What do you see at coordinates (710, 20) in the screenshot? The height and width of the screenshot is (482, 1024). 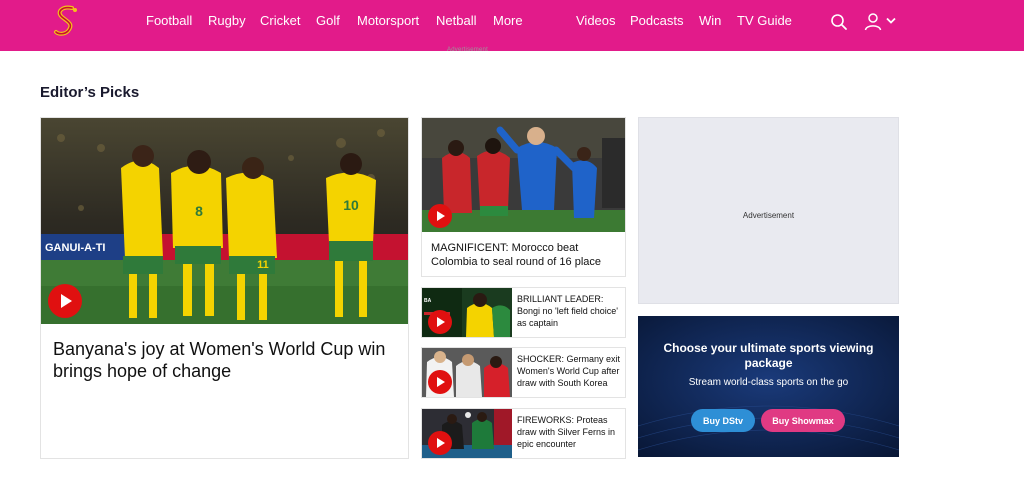 I see `nav-link-win: Win` at bounding box center [710, 20].